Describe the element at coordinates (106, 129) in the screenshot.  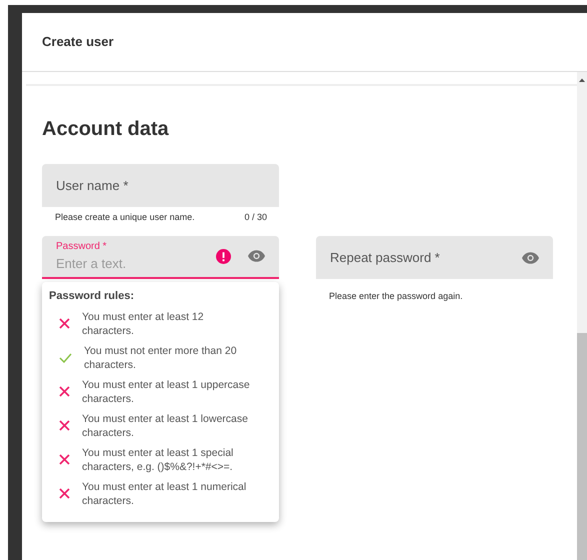
I see `section-title: Account data` at that location.